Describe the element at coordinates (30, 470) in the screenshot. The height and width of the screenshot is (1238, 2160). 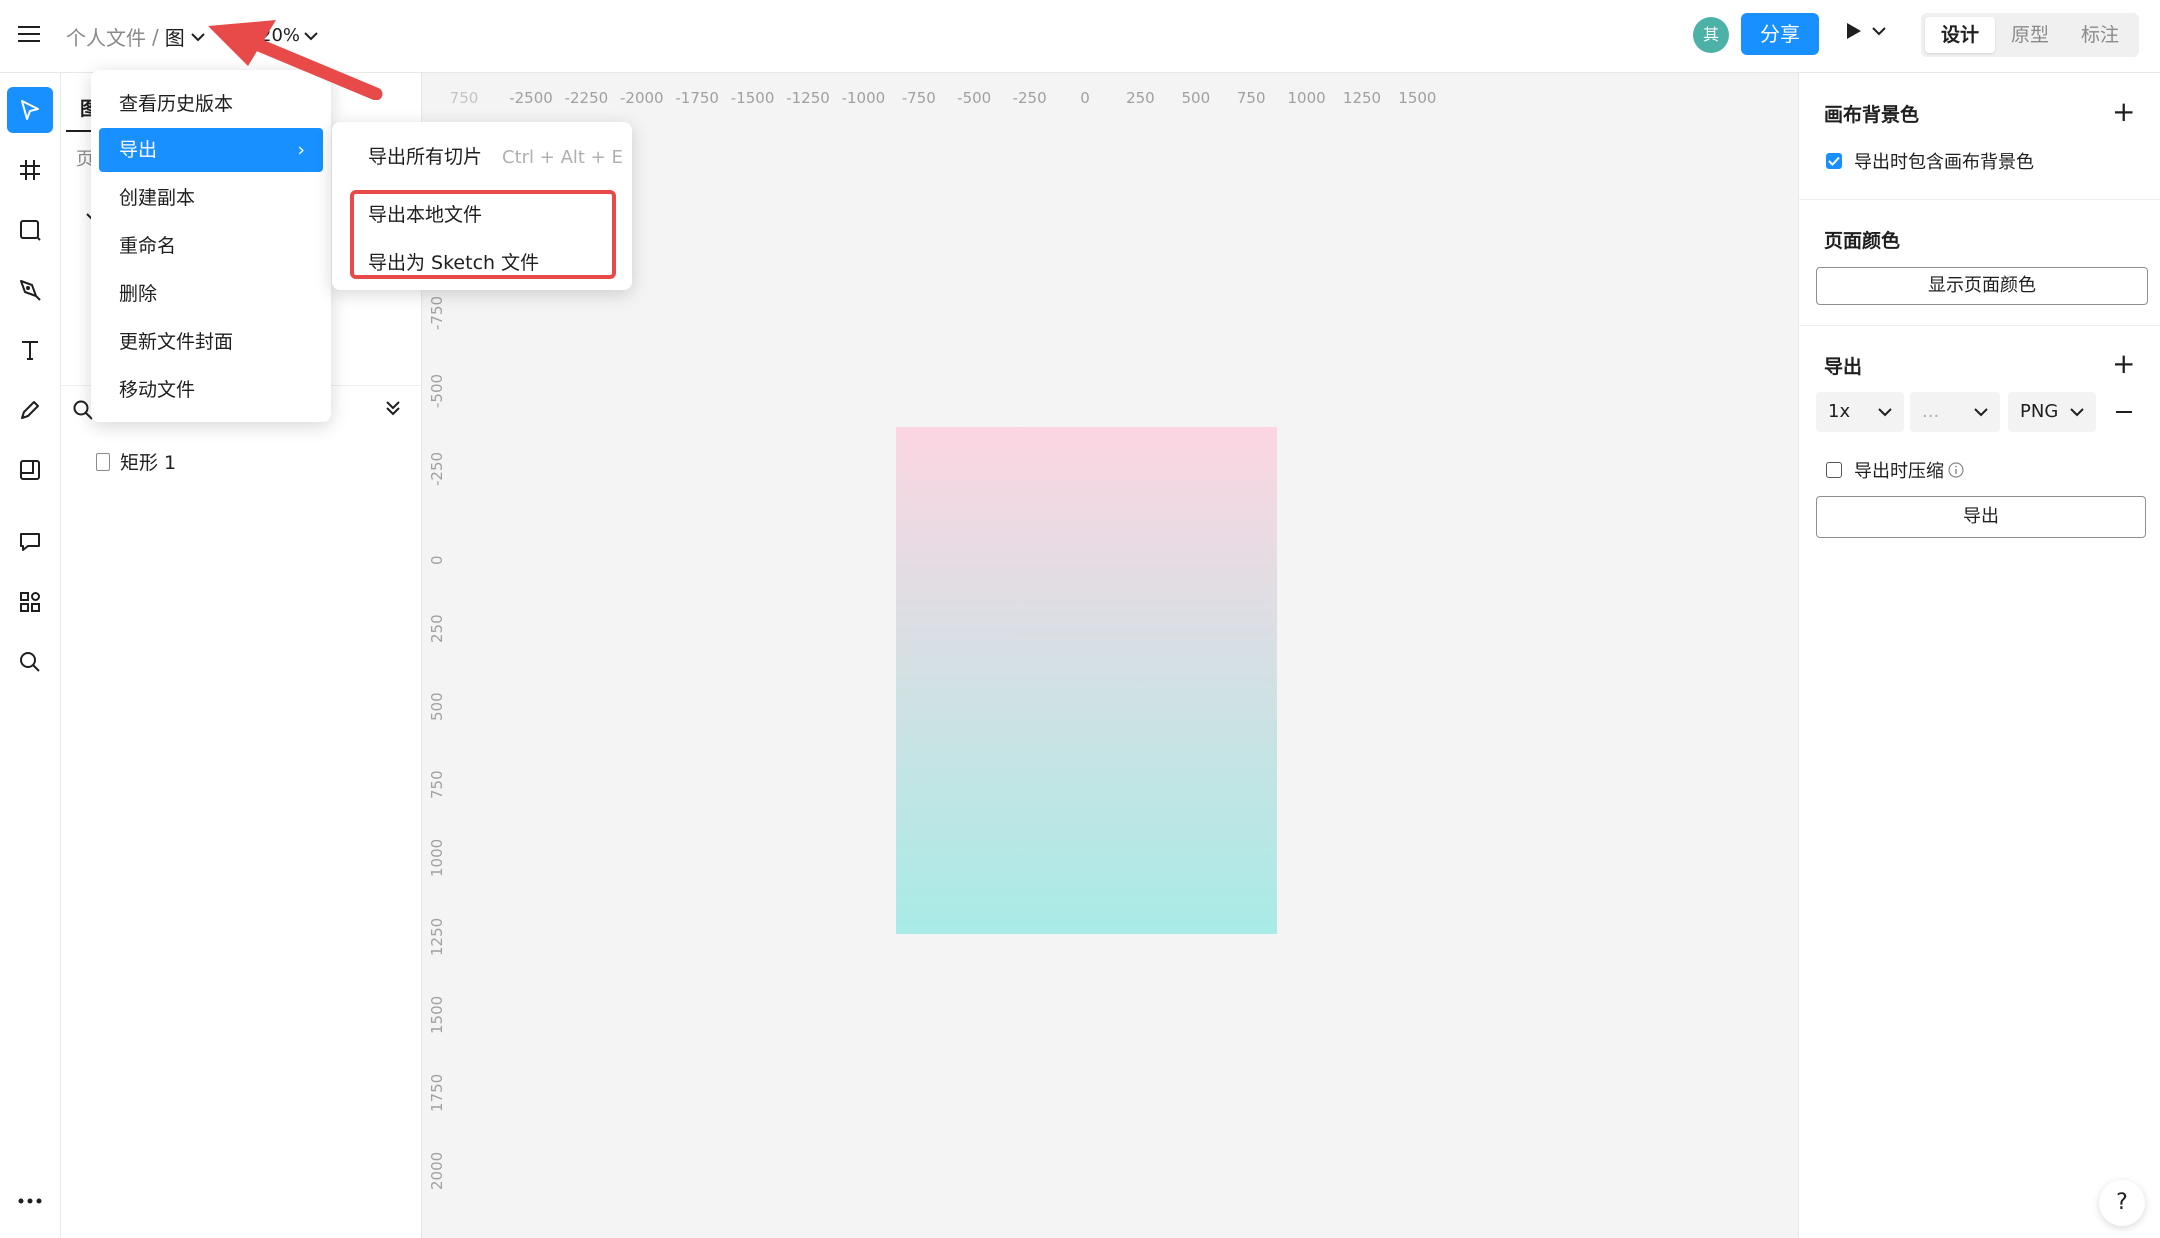
I see `slice-tool` at that location.